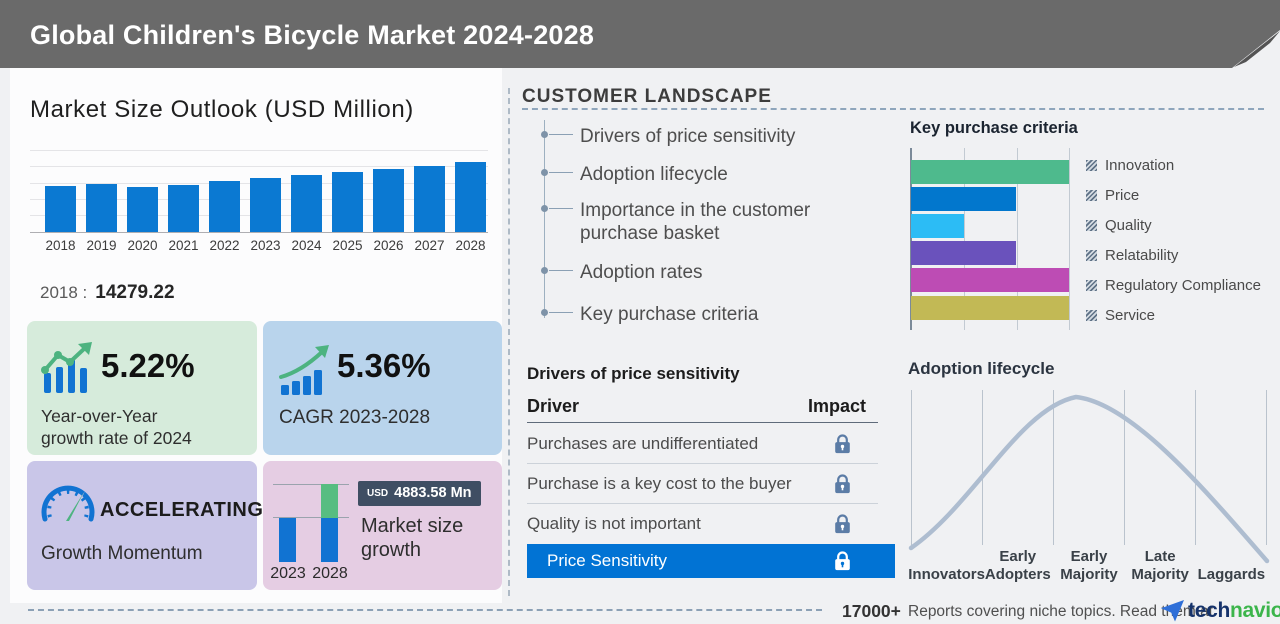 This screenshot has width=1280, height=624. I want to click on report-count: 17000+, so click(871, 611).